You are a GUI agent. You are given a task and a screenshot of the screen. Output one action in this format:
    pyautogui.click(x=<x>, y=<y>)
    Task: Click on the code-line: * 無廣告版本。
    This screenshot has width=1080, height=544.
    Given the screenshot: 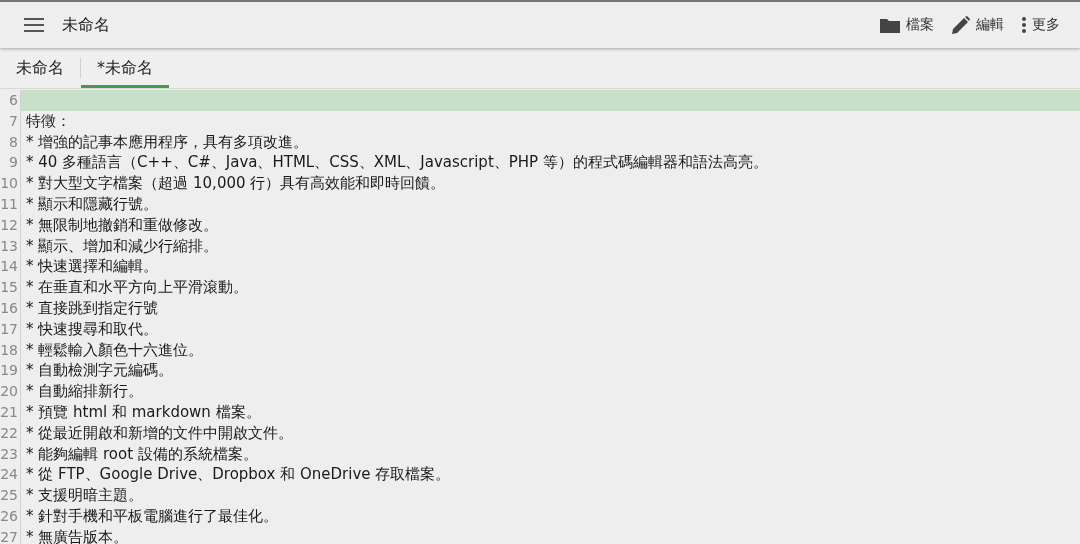 What is the action you would take?
    pyautogui.click(x=77, y=535)
    